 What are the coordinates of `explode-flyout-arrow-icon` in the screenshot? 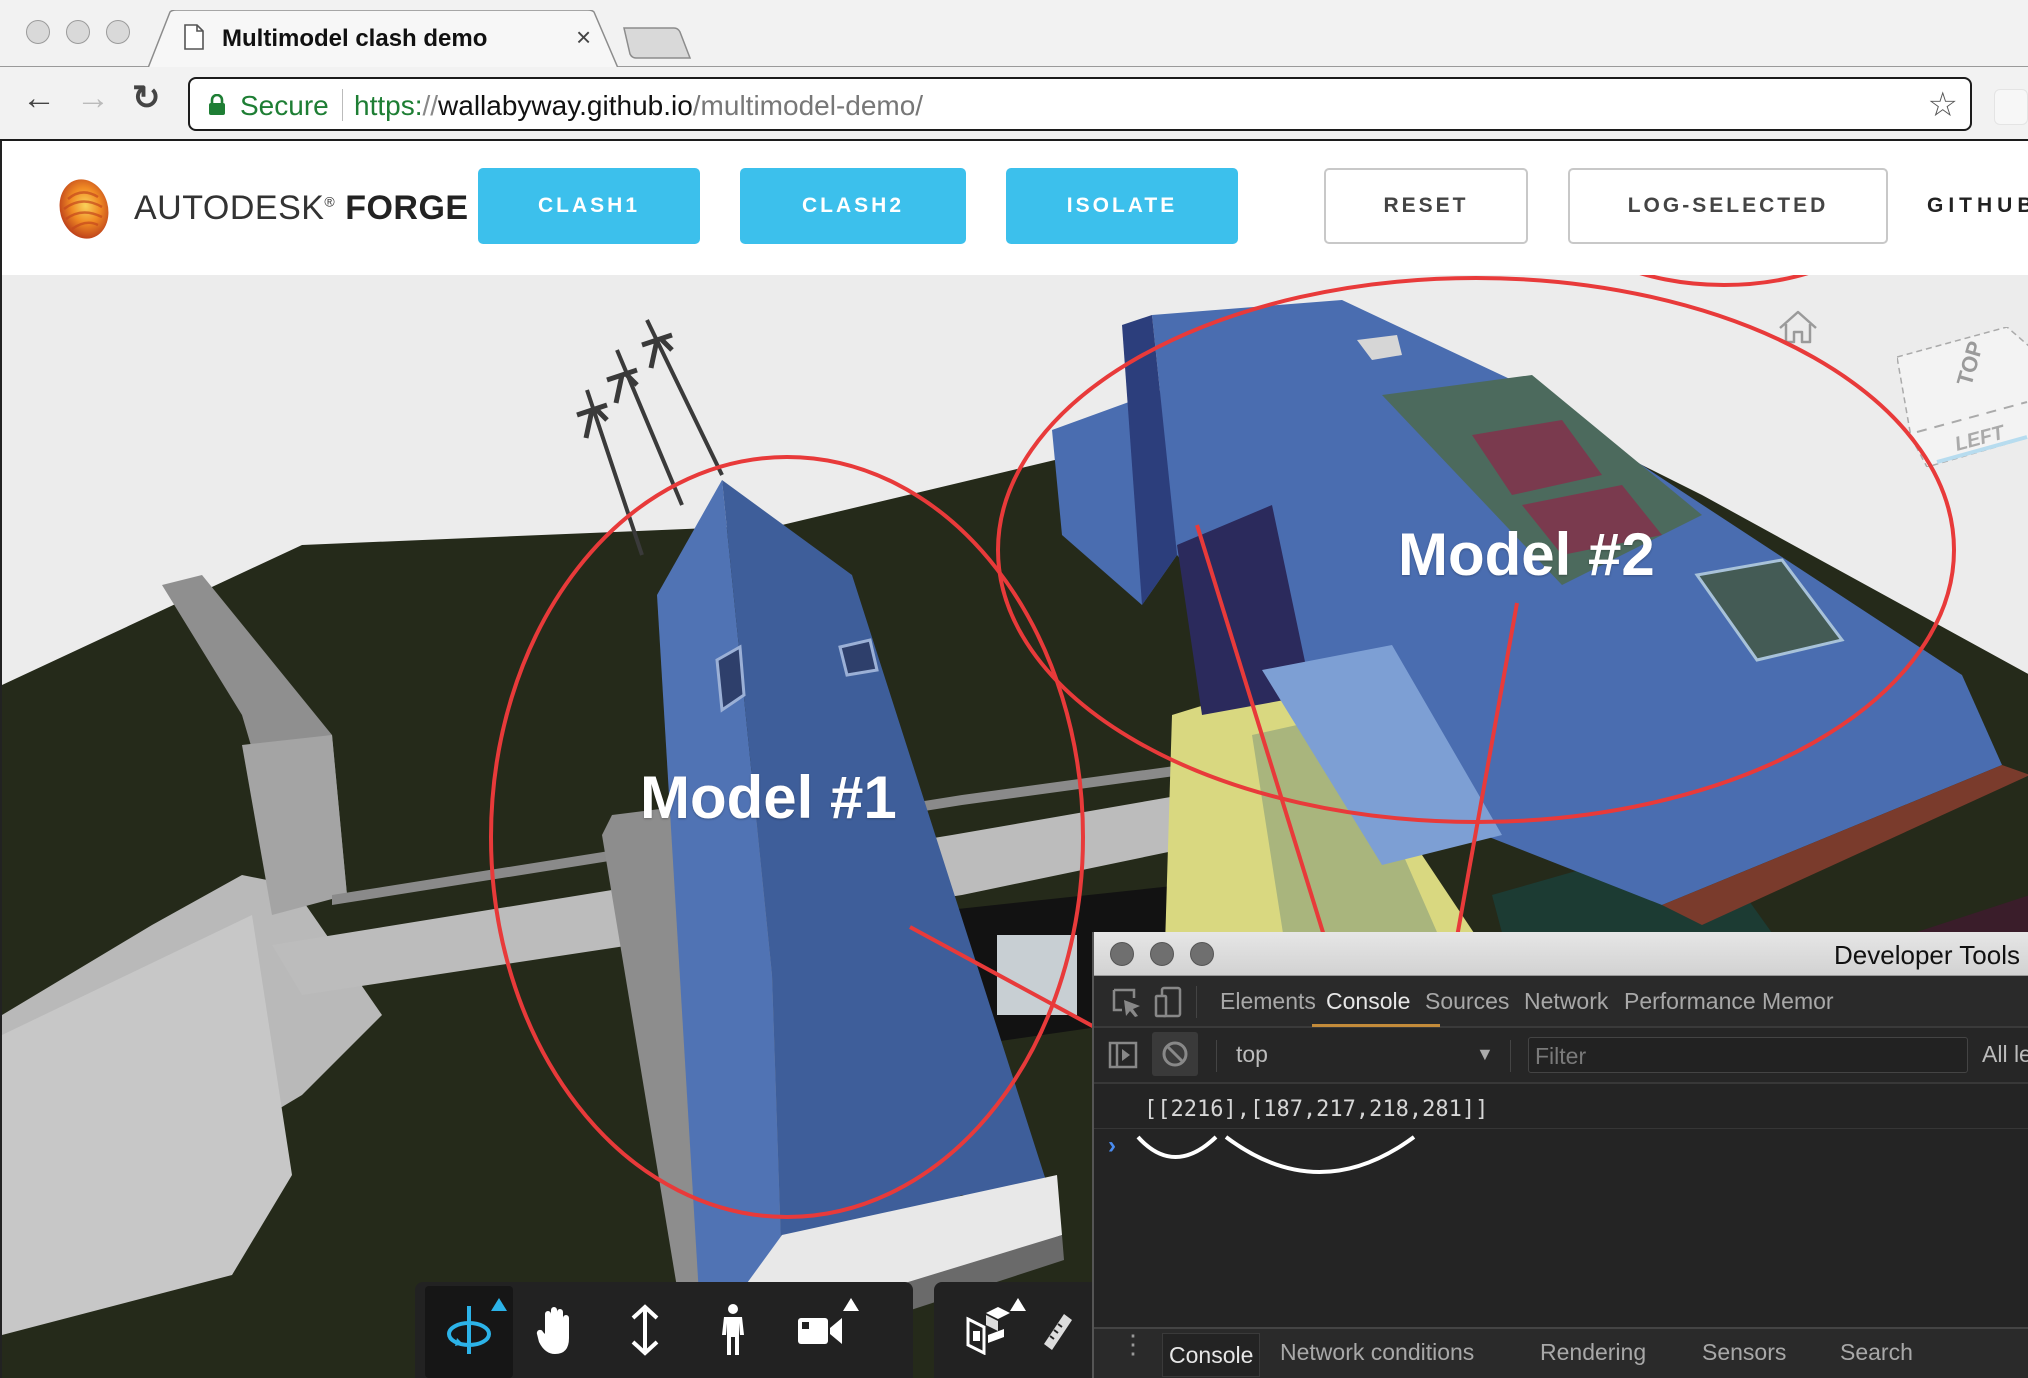 It's located at (1018, 1304).